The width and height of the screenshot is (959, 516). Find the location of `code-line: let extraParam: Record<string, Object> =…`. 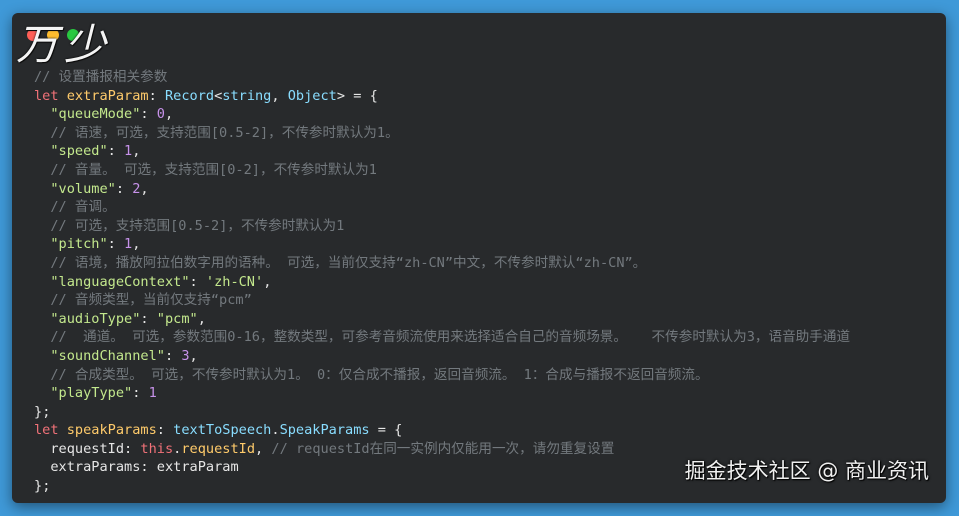

code-line: let extraParam: Record<string, Object> =… is located at coordinates (206, 95).